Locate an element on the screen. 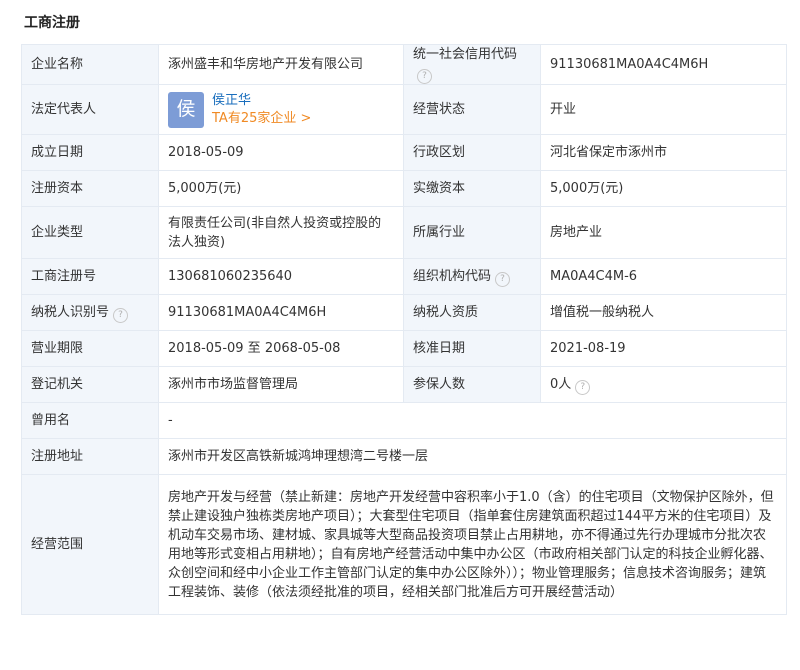 This screenshot has width=800, height=670. scope-label: 经营范围 is located at coordinates (90, 544).